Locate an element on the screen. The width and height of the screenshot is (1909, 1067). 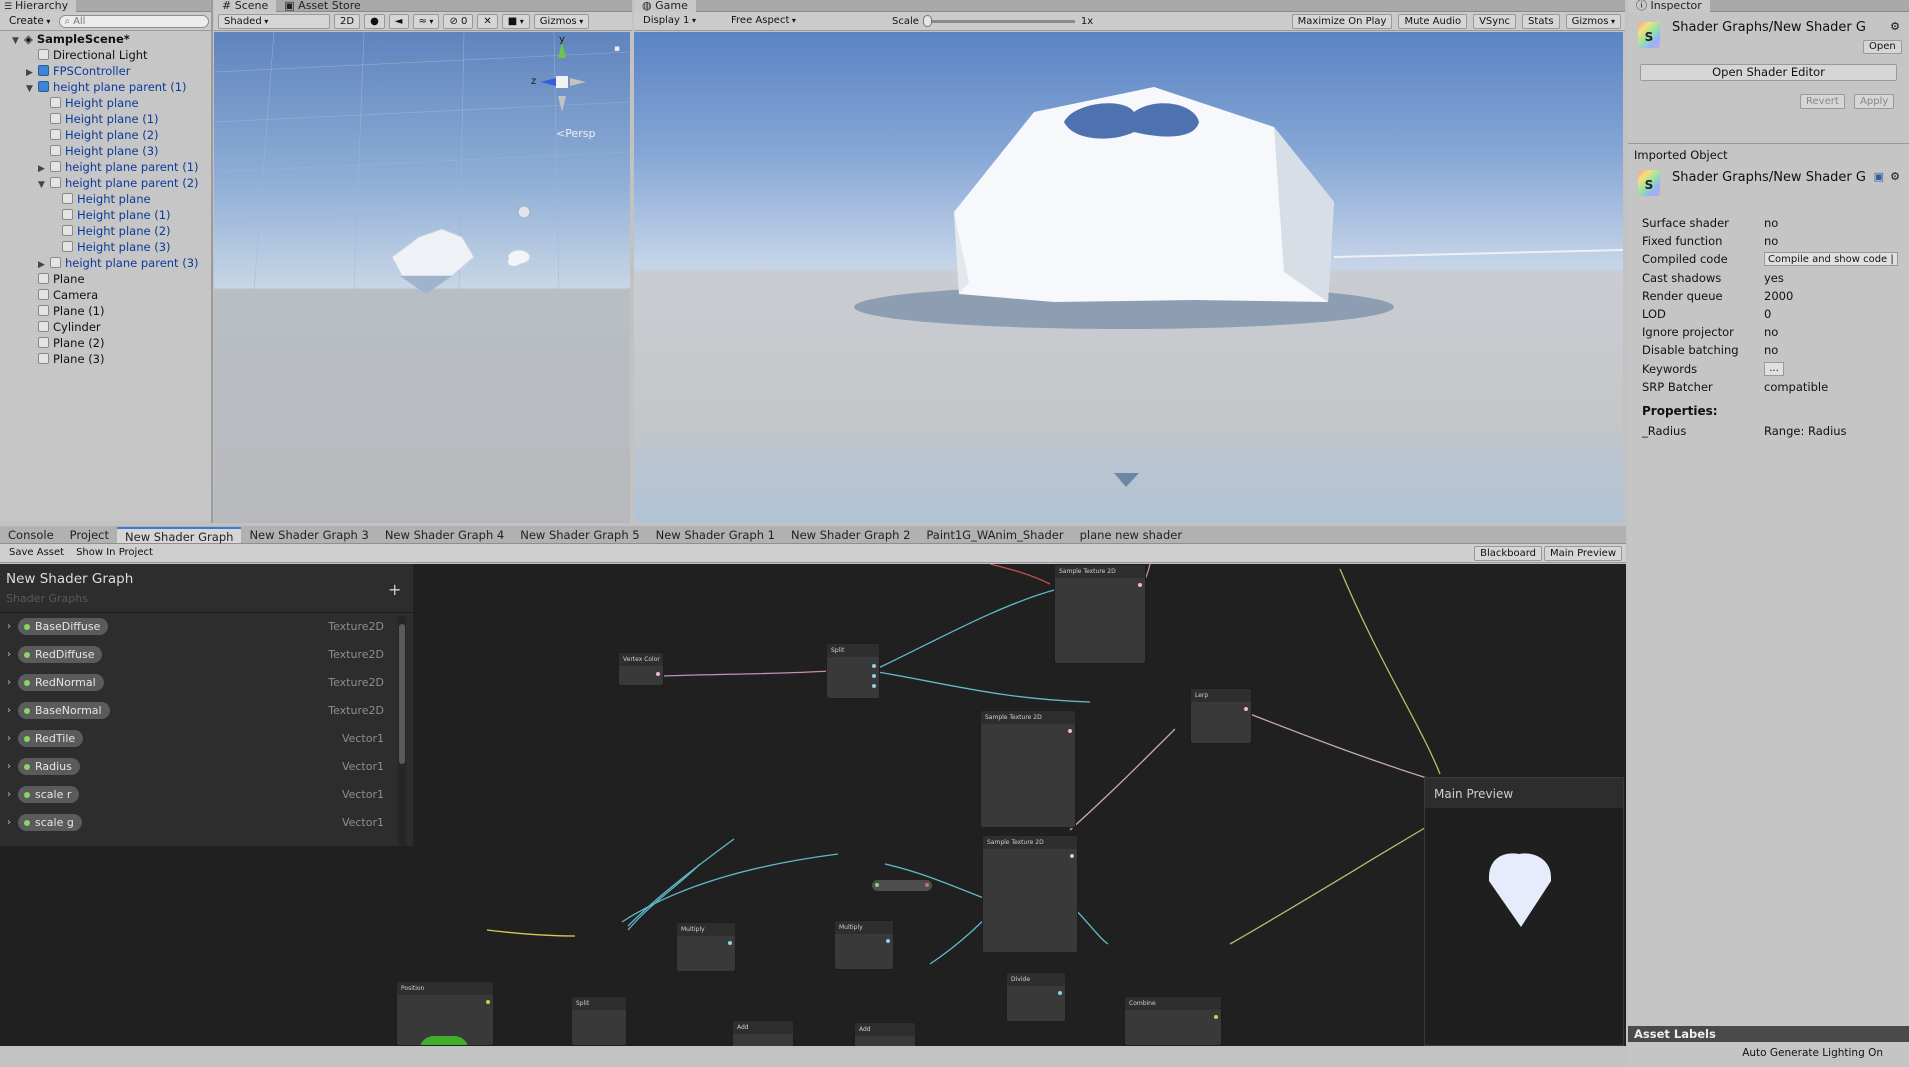
node-divide: Divide is located at coordinates (1036, 997).